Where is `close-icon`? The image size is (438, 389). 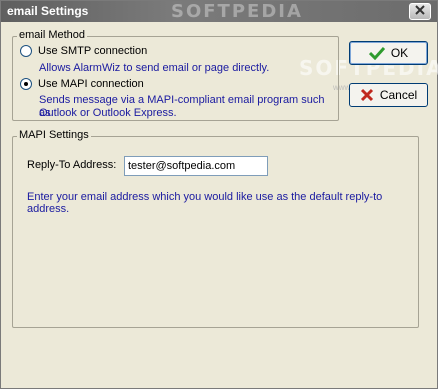 close-icon is located at coordinates (420, 11).